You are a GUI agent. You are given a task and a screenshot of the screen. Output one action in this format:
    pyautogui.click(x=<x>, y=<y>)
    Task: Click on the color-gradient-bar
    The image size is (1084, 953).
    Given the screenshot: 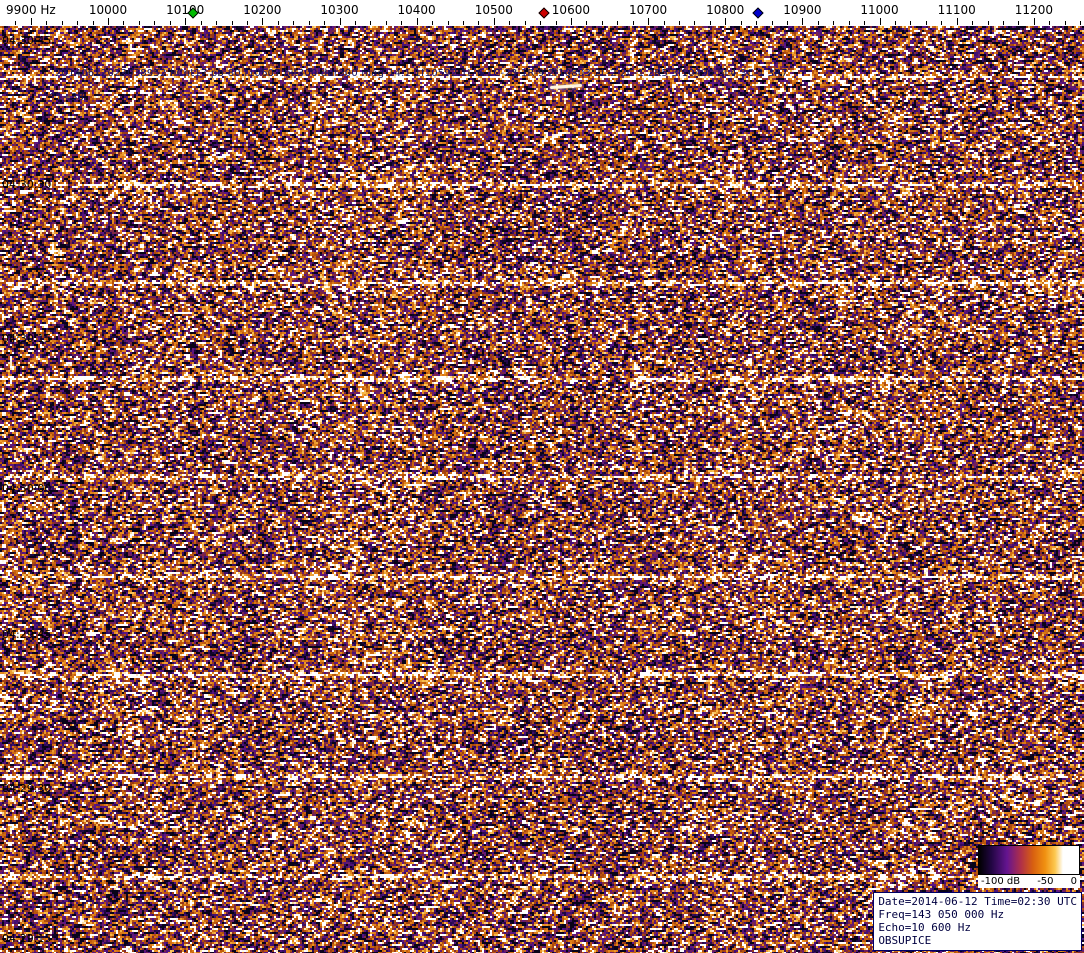 What is the action you would take?
    pyautogui.click(x=1029, y=860)
    